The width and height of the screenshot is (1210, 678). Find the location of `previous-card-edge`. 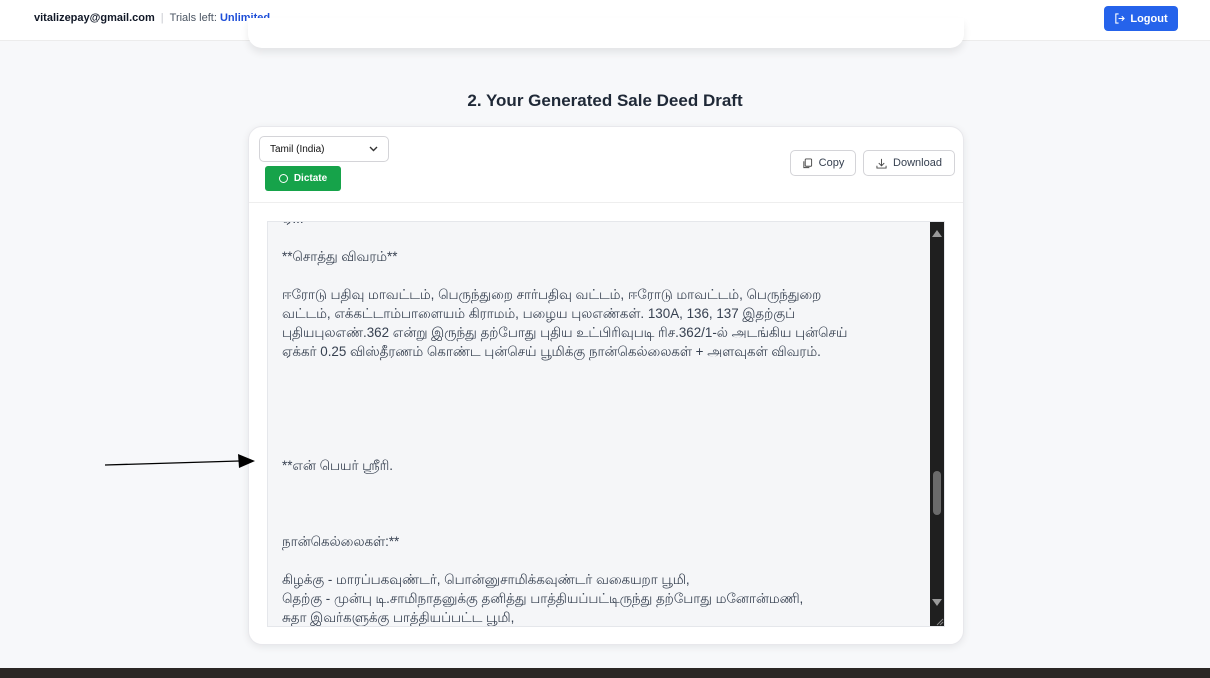

previous-card-edge is located at coordinates (606, 33).